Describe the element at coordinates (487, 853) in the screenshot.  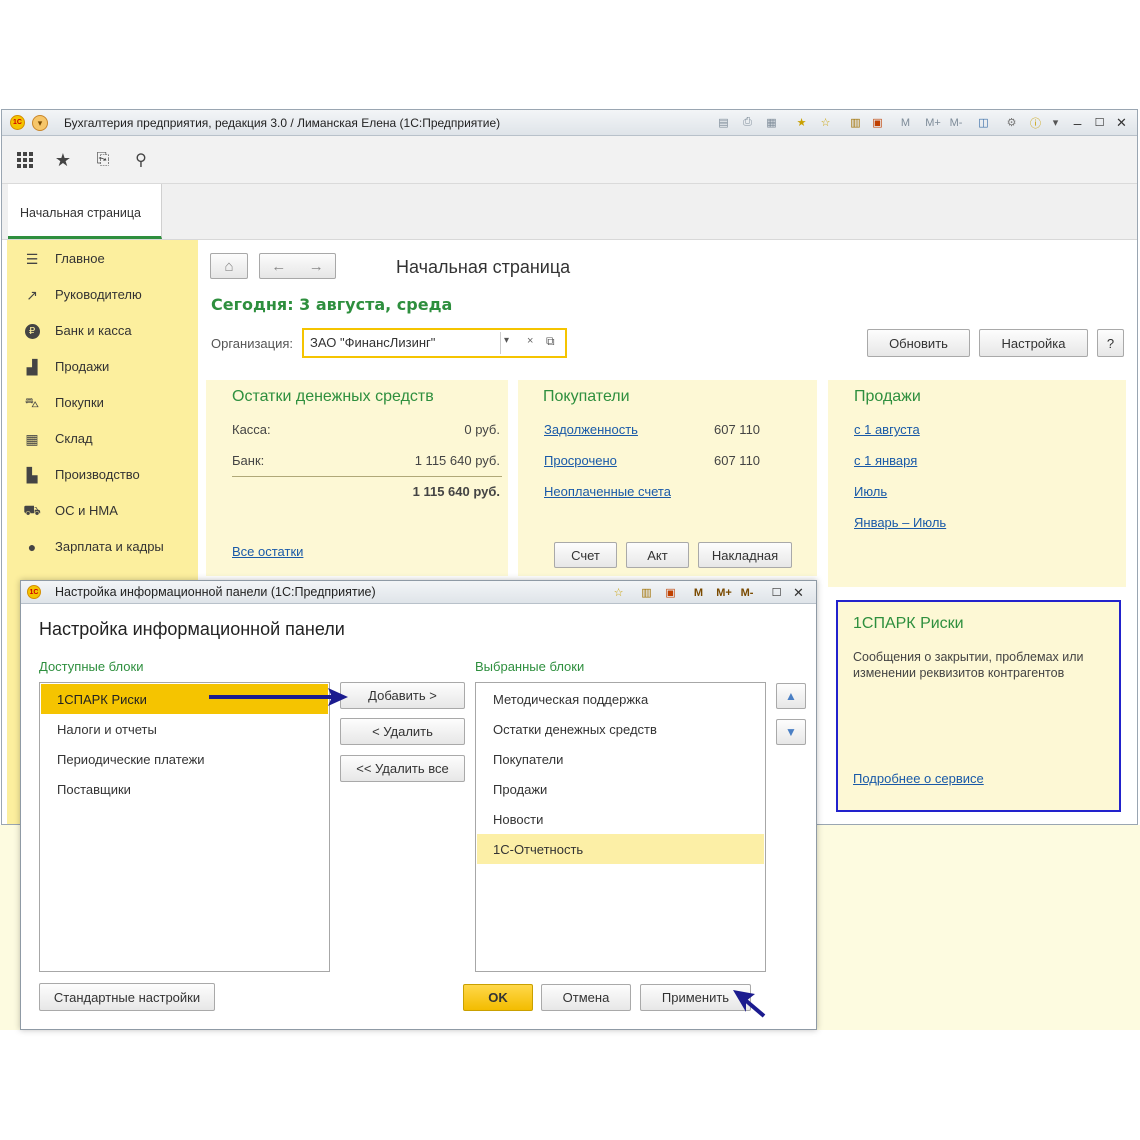
I see `annotation-arrows` at that location.